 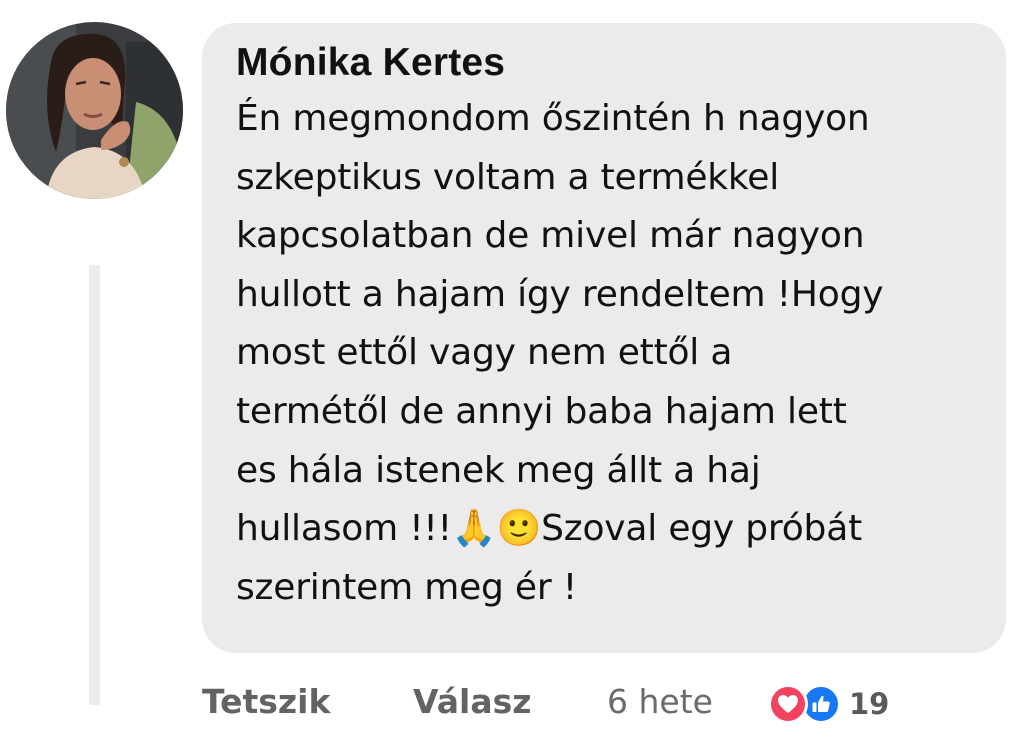 I want to click on comment-actions: Tetszik Válasz 6 hete 19, so click(x=512, y=703).